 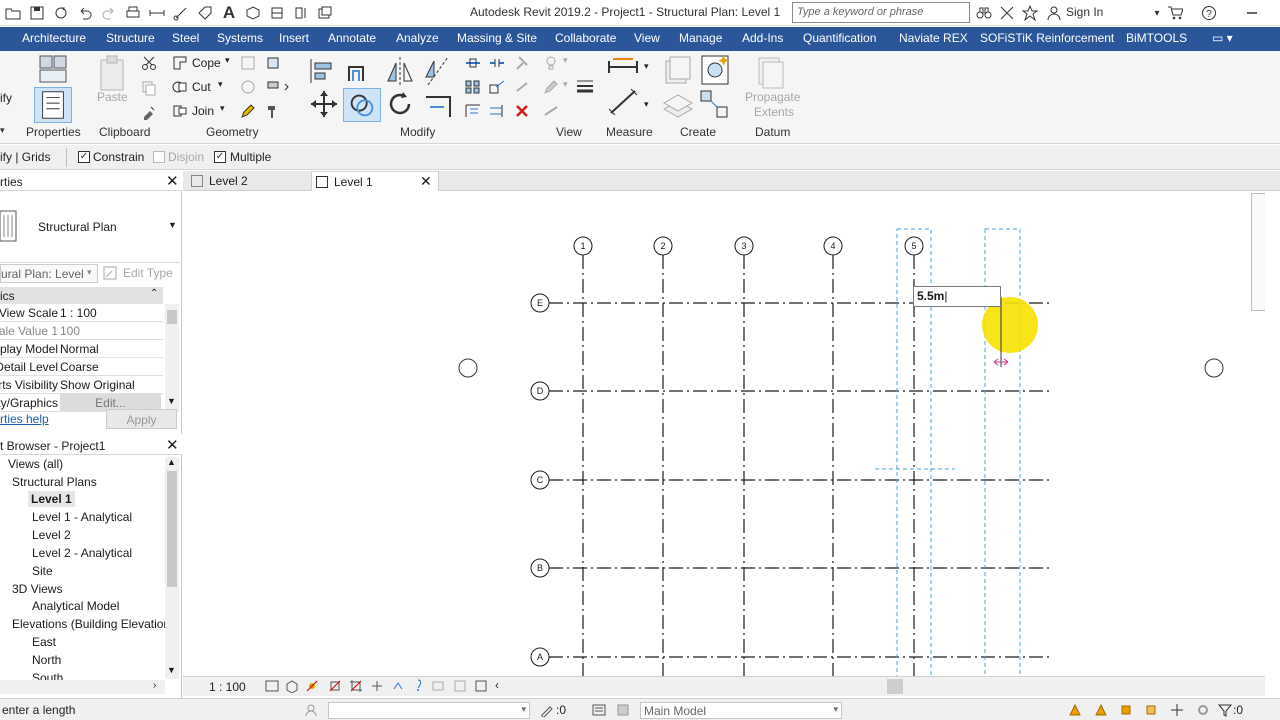 I want to click on properties-section-header: ics ⌃, so click(x=81, y=295).